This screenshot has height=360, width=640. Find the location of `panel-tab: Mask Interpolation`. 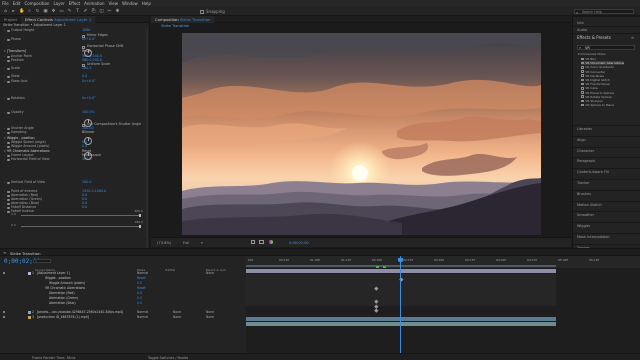

panel-tab: Mask Interpolation is located at coordinates (593, 237).